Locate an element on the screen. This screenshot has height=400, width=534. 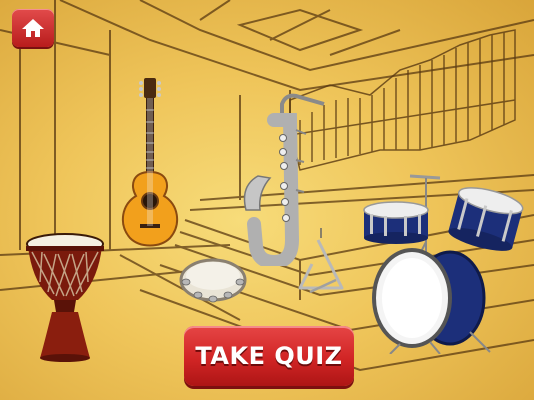
djembe-instrument is located at coordinates (65, 297).